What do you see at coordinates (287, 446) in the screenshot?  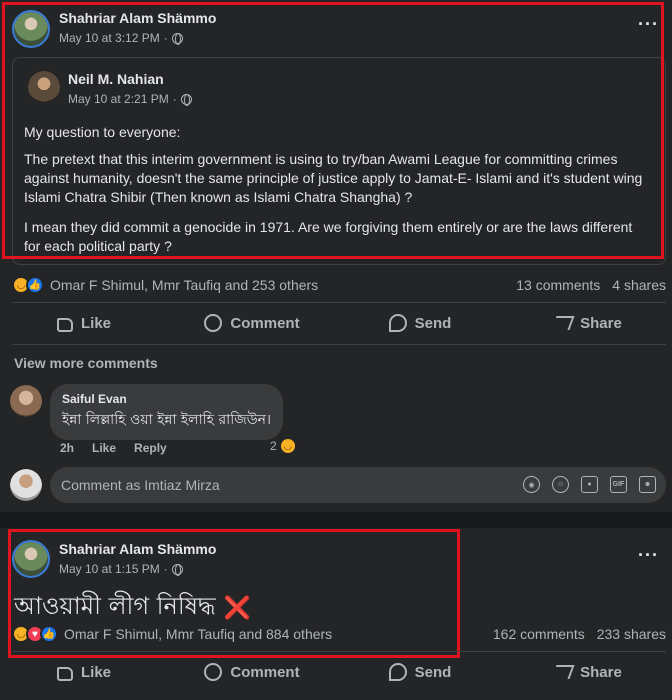 I see `sad-reaction-icon: ◡` at bounding box center [287, 446].